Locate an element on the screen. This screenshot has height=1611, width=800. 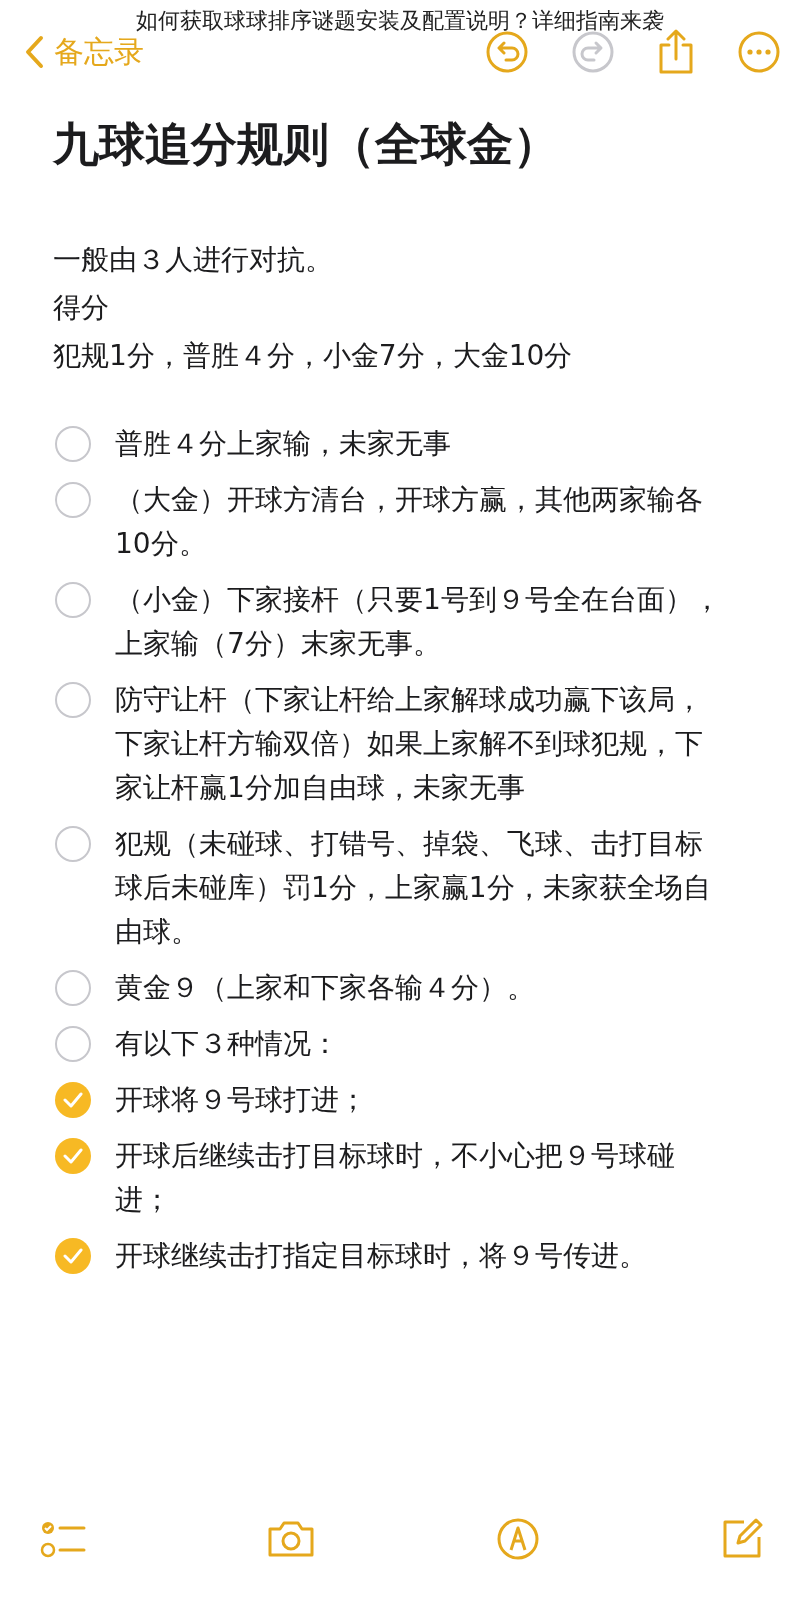
checklist-item-text: 防守让杆（下家让杆给上家解球成功赢下该局，下家让杆方输双倍）如果上家解不到球犯规，下家让杆赢1分加自由球，未家无事 is located at coordinates (409, 744).